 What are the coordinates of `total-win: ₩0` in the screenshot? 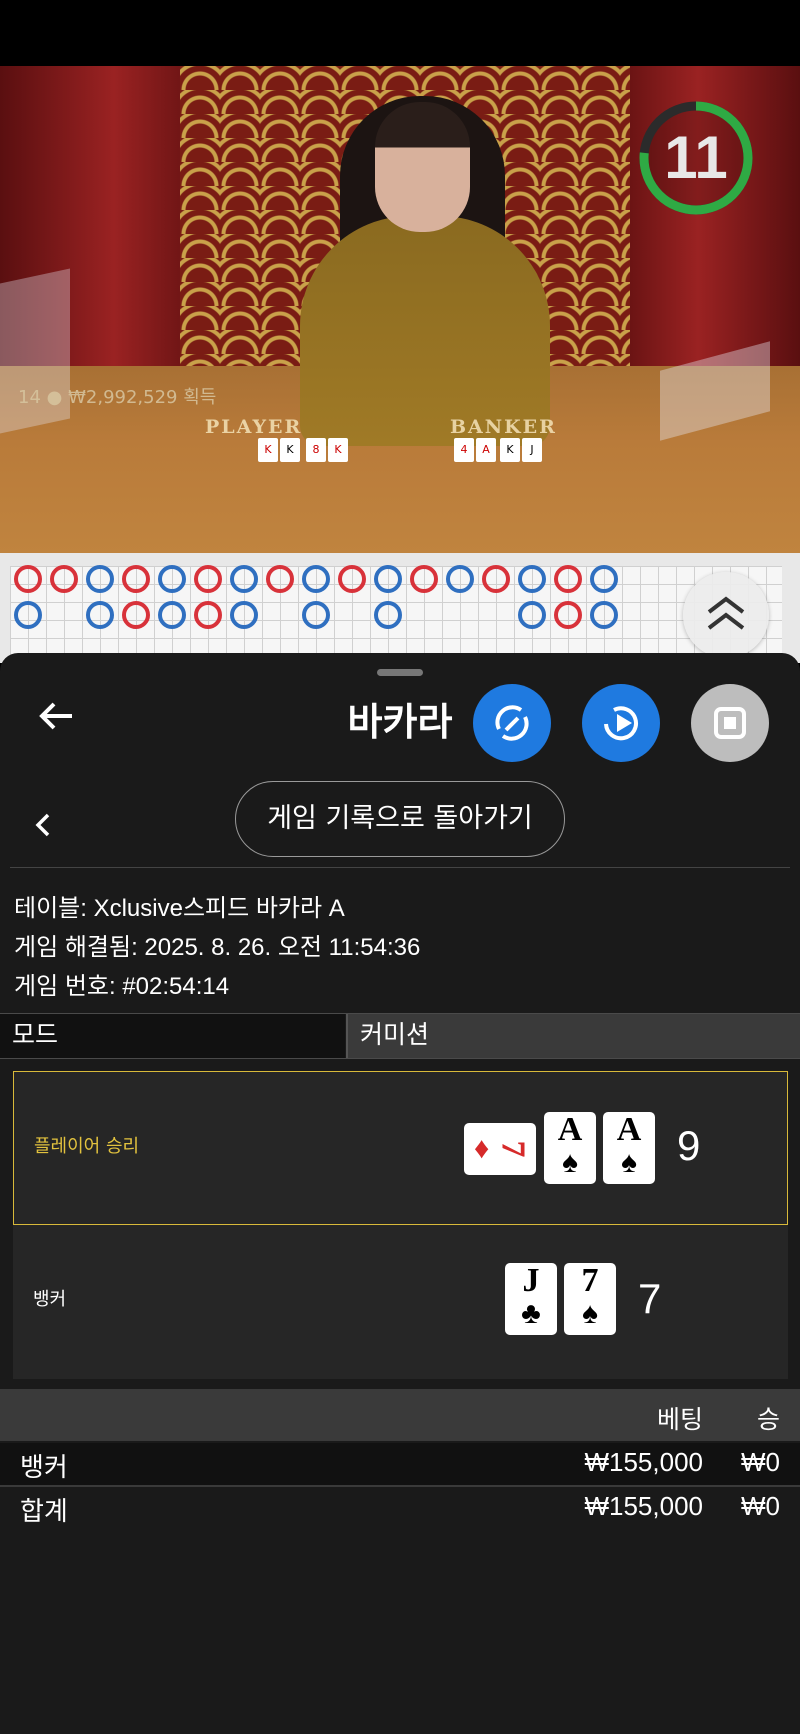 It's located at (760, 1506).